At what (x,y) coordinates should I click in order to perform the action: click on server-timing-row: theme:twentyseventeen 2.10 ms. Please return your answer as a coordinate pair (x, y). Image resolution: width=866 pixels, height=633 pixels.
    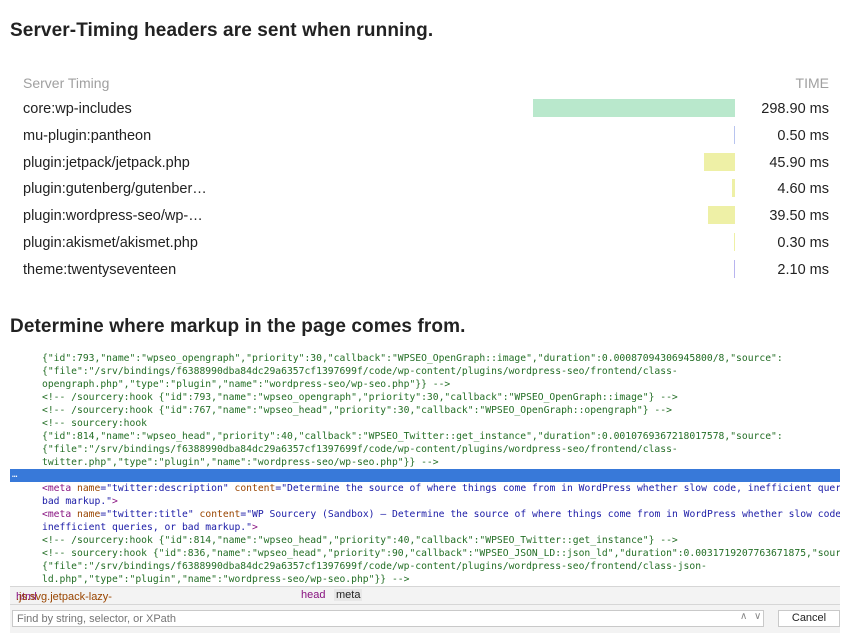
    Looking at the image, I should click on (426, 271).